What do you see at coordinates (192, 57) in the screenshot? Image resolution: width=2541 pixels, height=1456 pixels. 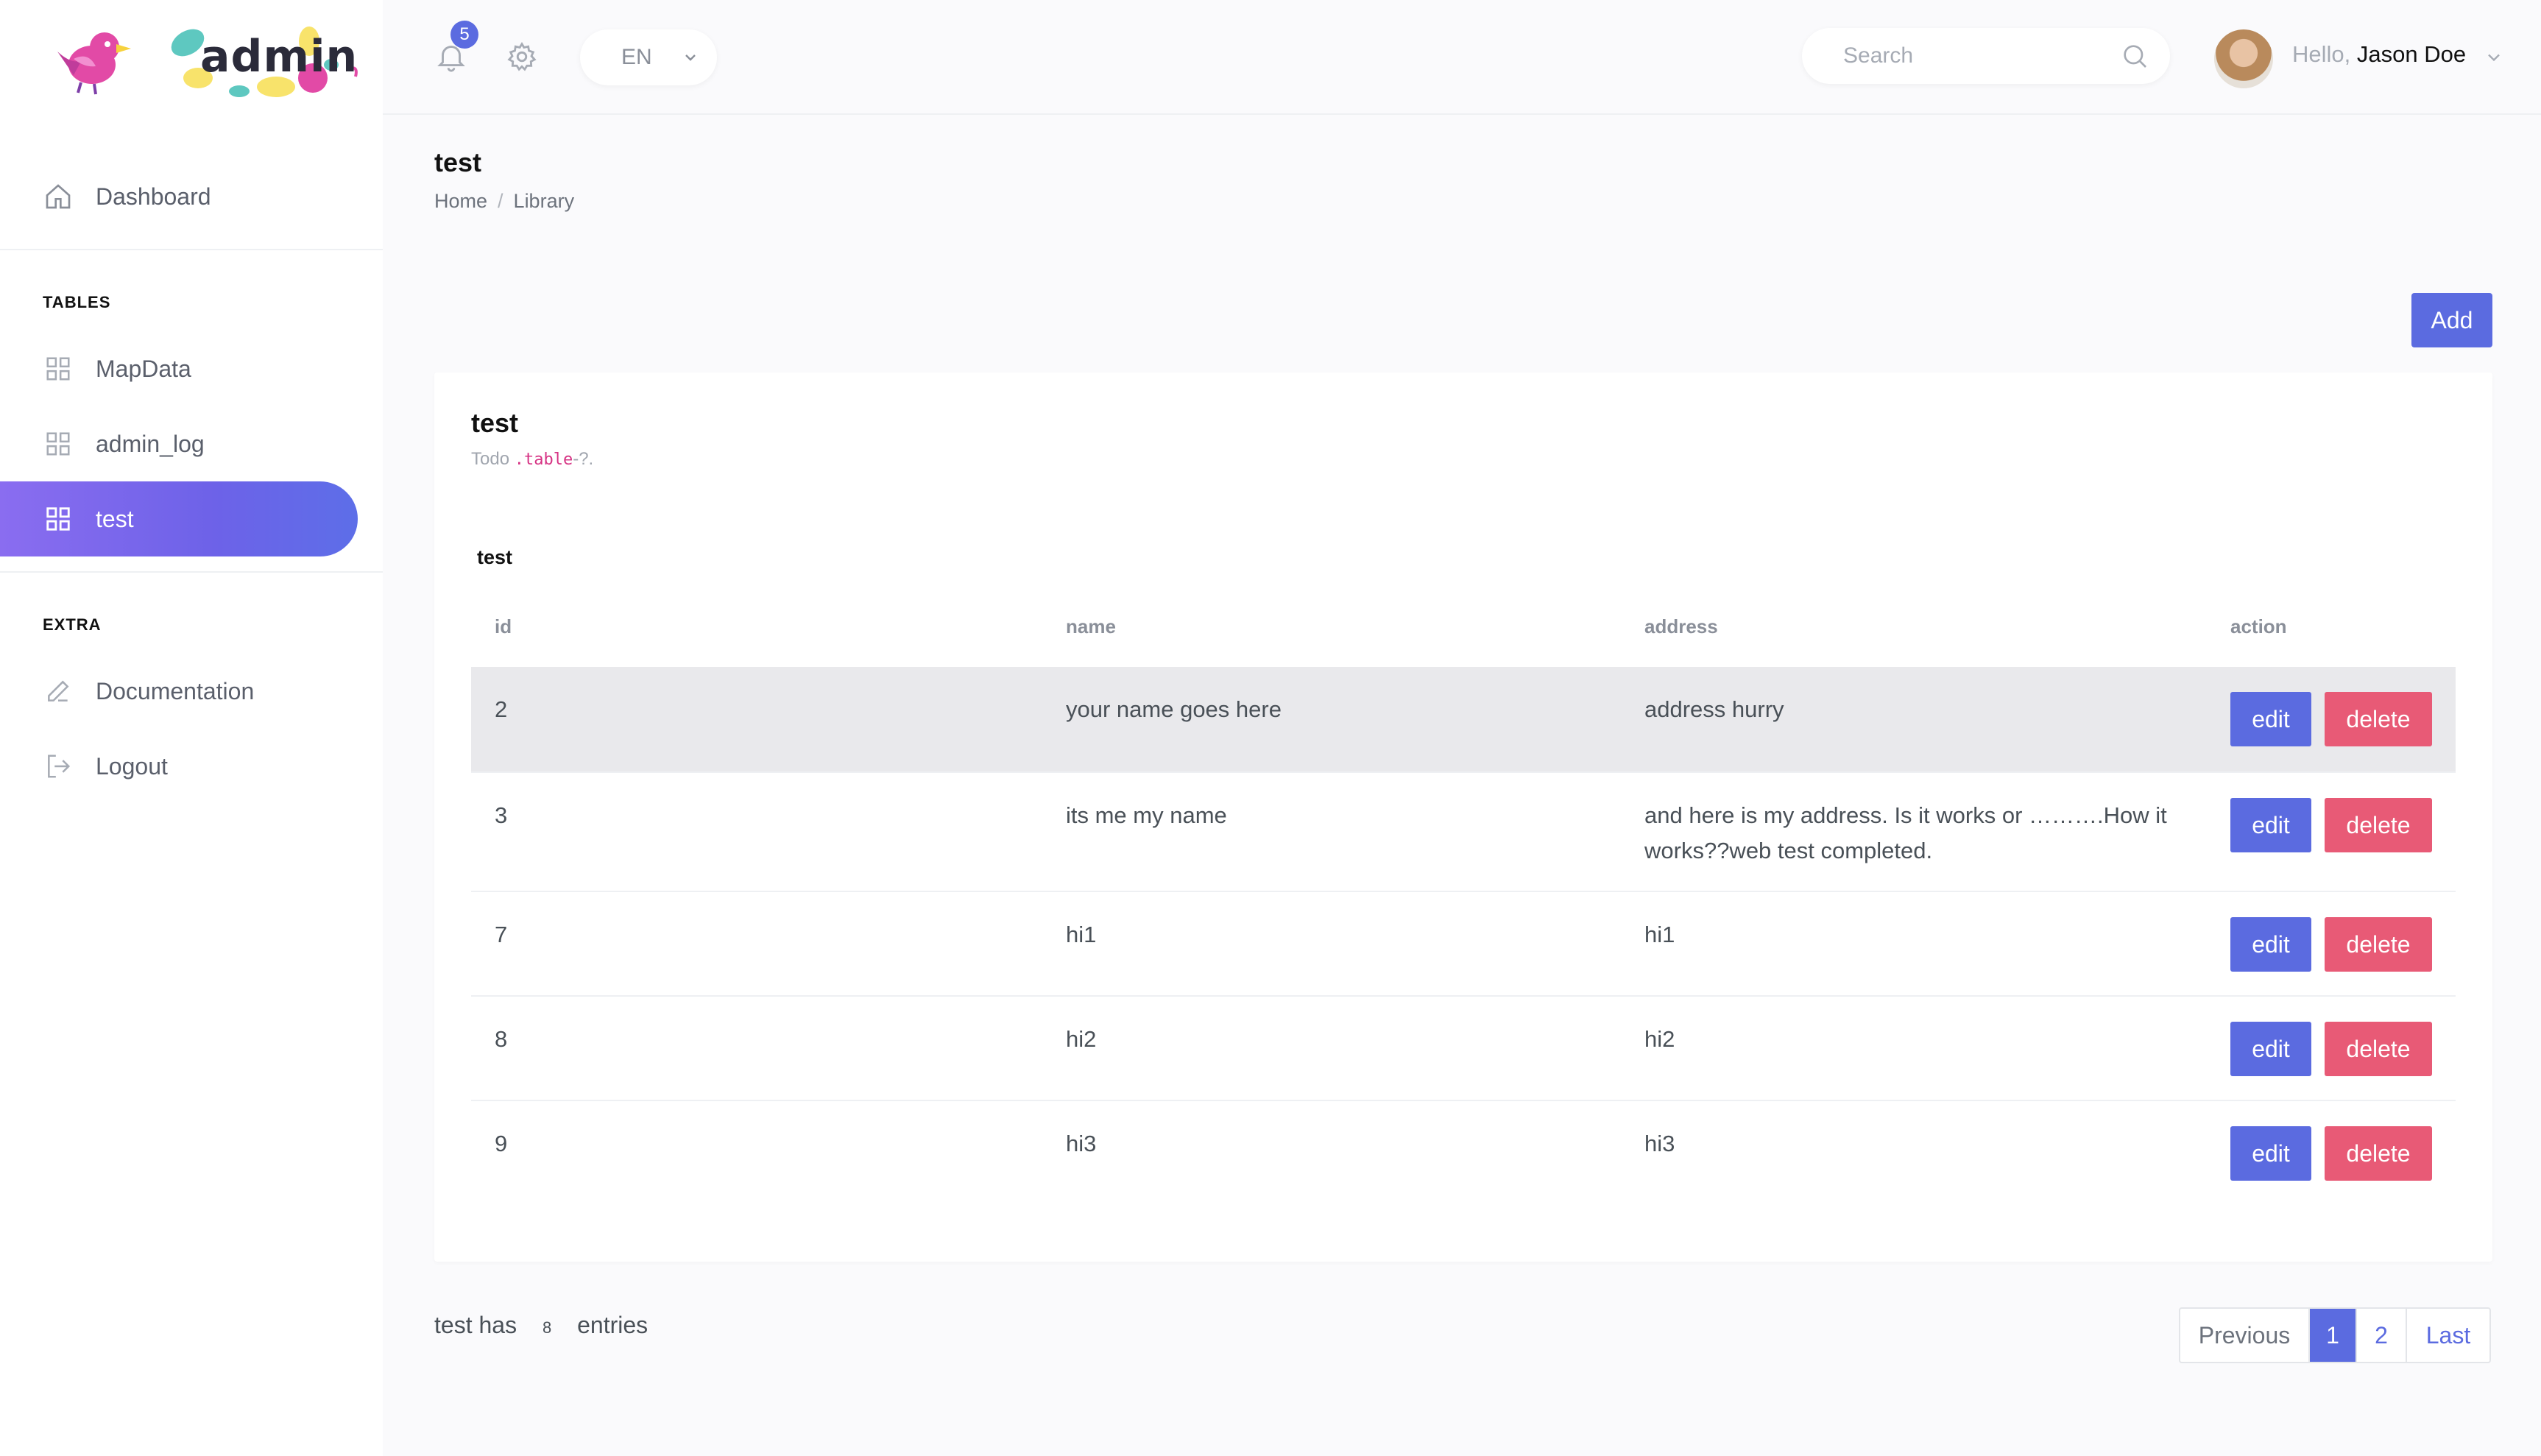 I see `logo: admin` at bounding box center [192, 57].